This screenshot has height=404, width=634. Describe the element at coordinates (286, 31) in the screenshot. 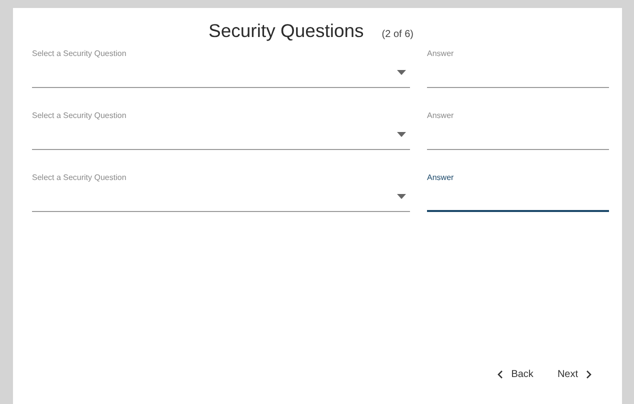

I see `page-title: Security Questions` at that location.